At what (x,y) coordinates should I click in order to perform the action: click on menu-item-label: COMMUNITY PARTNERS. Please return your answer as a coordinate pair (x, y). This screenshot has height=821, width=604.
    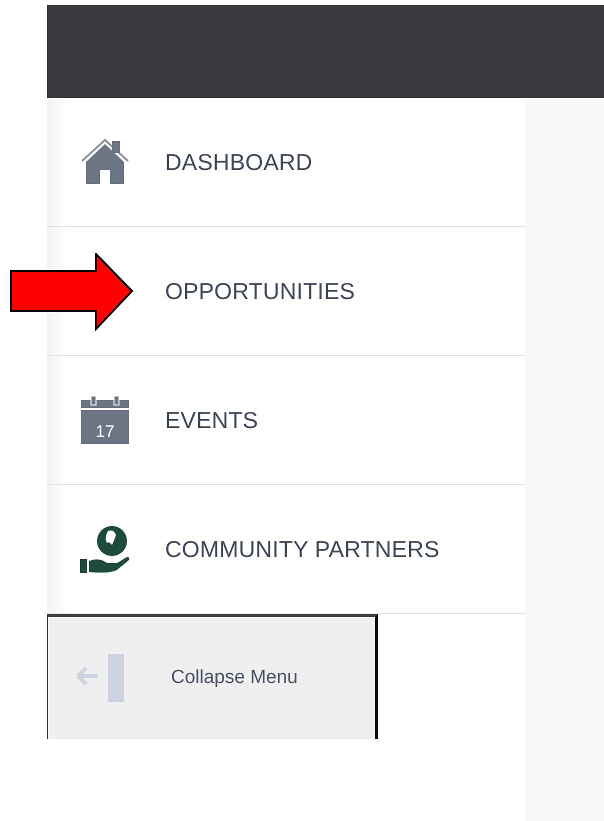
    Looking at the image, I should click on (302, 549).